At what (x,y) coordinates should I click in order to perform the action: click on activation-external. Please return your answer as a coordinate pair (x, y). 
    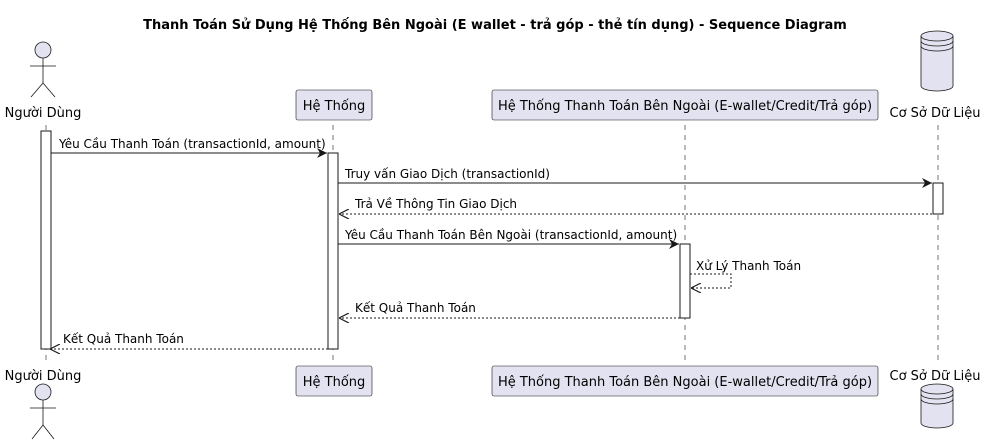
    Looking at the image, I should click on (685, 281).